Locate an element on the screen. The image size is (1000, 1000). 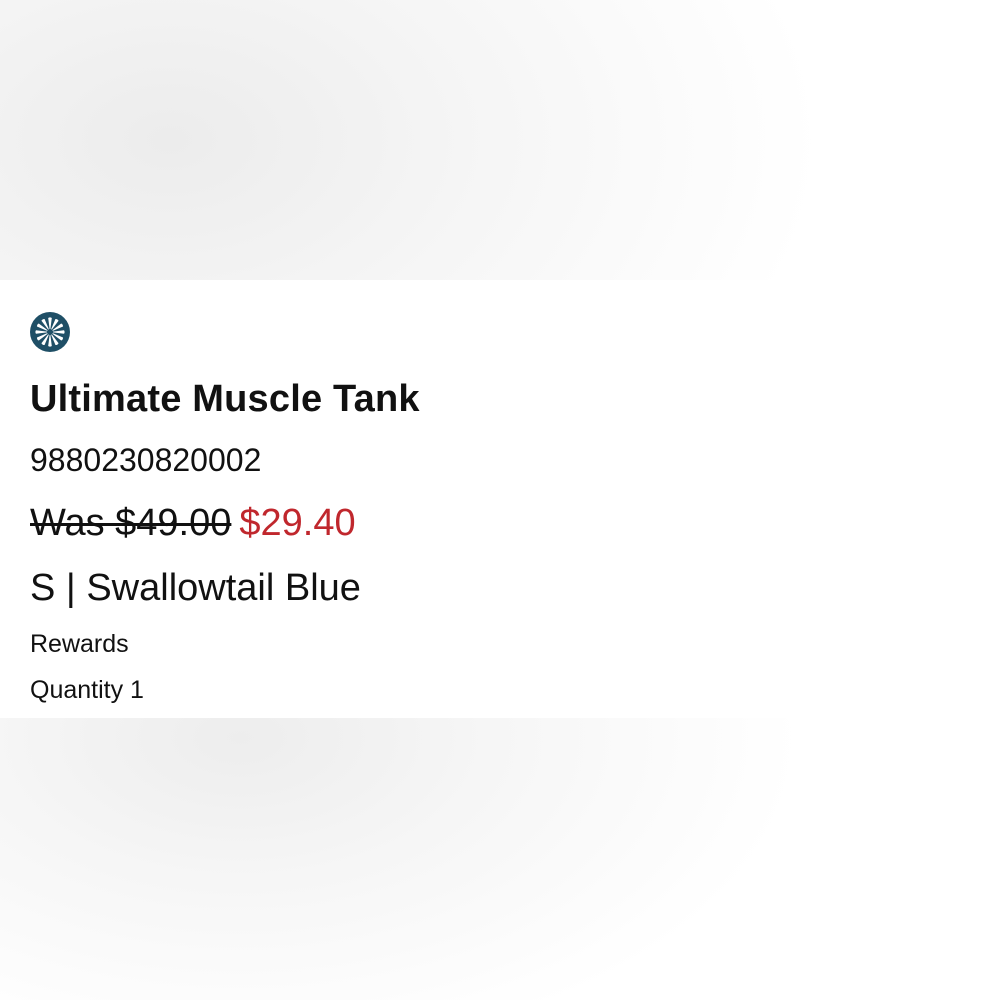
rewards-label: Rewards is located at coordinates (79, 644).